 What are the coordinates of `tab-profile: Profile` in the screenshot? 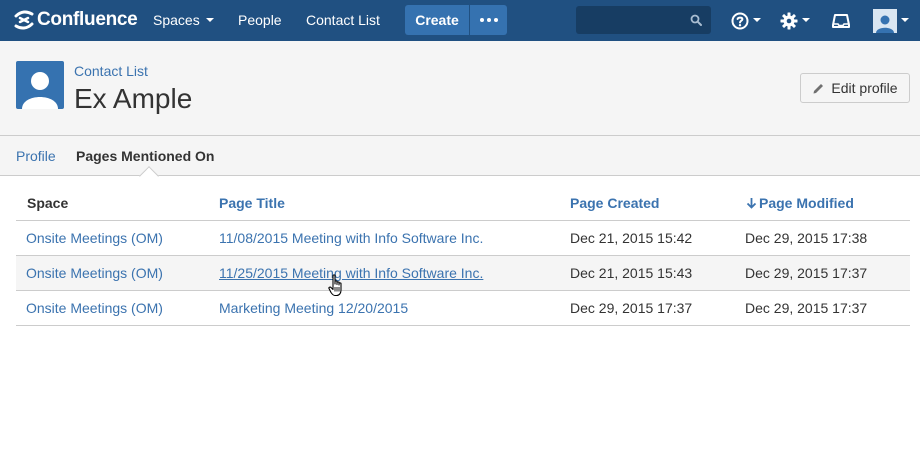 It's located at (36, 156).